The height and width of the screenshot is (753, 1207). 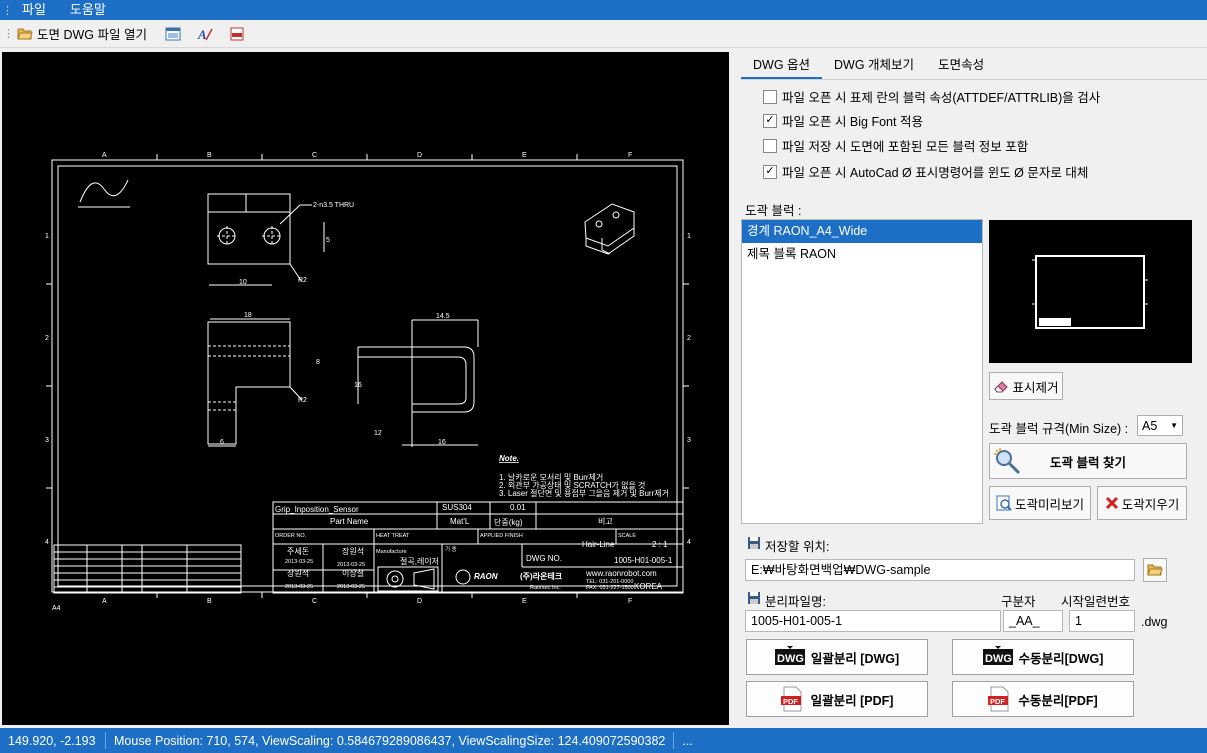 What do you see at coordinates (7, 10) in the screenshot?
I see `menu-grip: ⋮` at bounding box center [7, 10].